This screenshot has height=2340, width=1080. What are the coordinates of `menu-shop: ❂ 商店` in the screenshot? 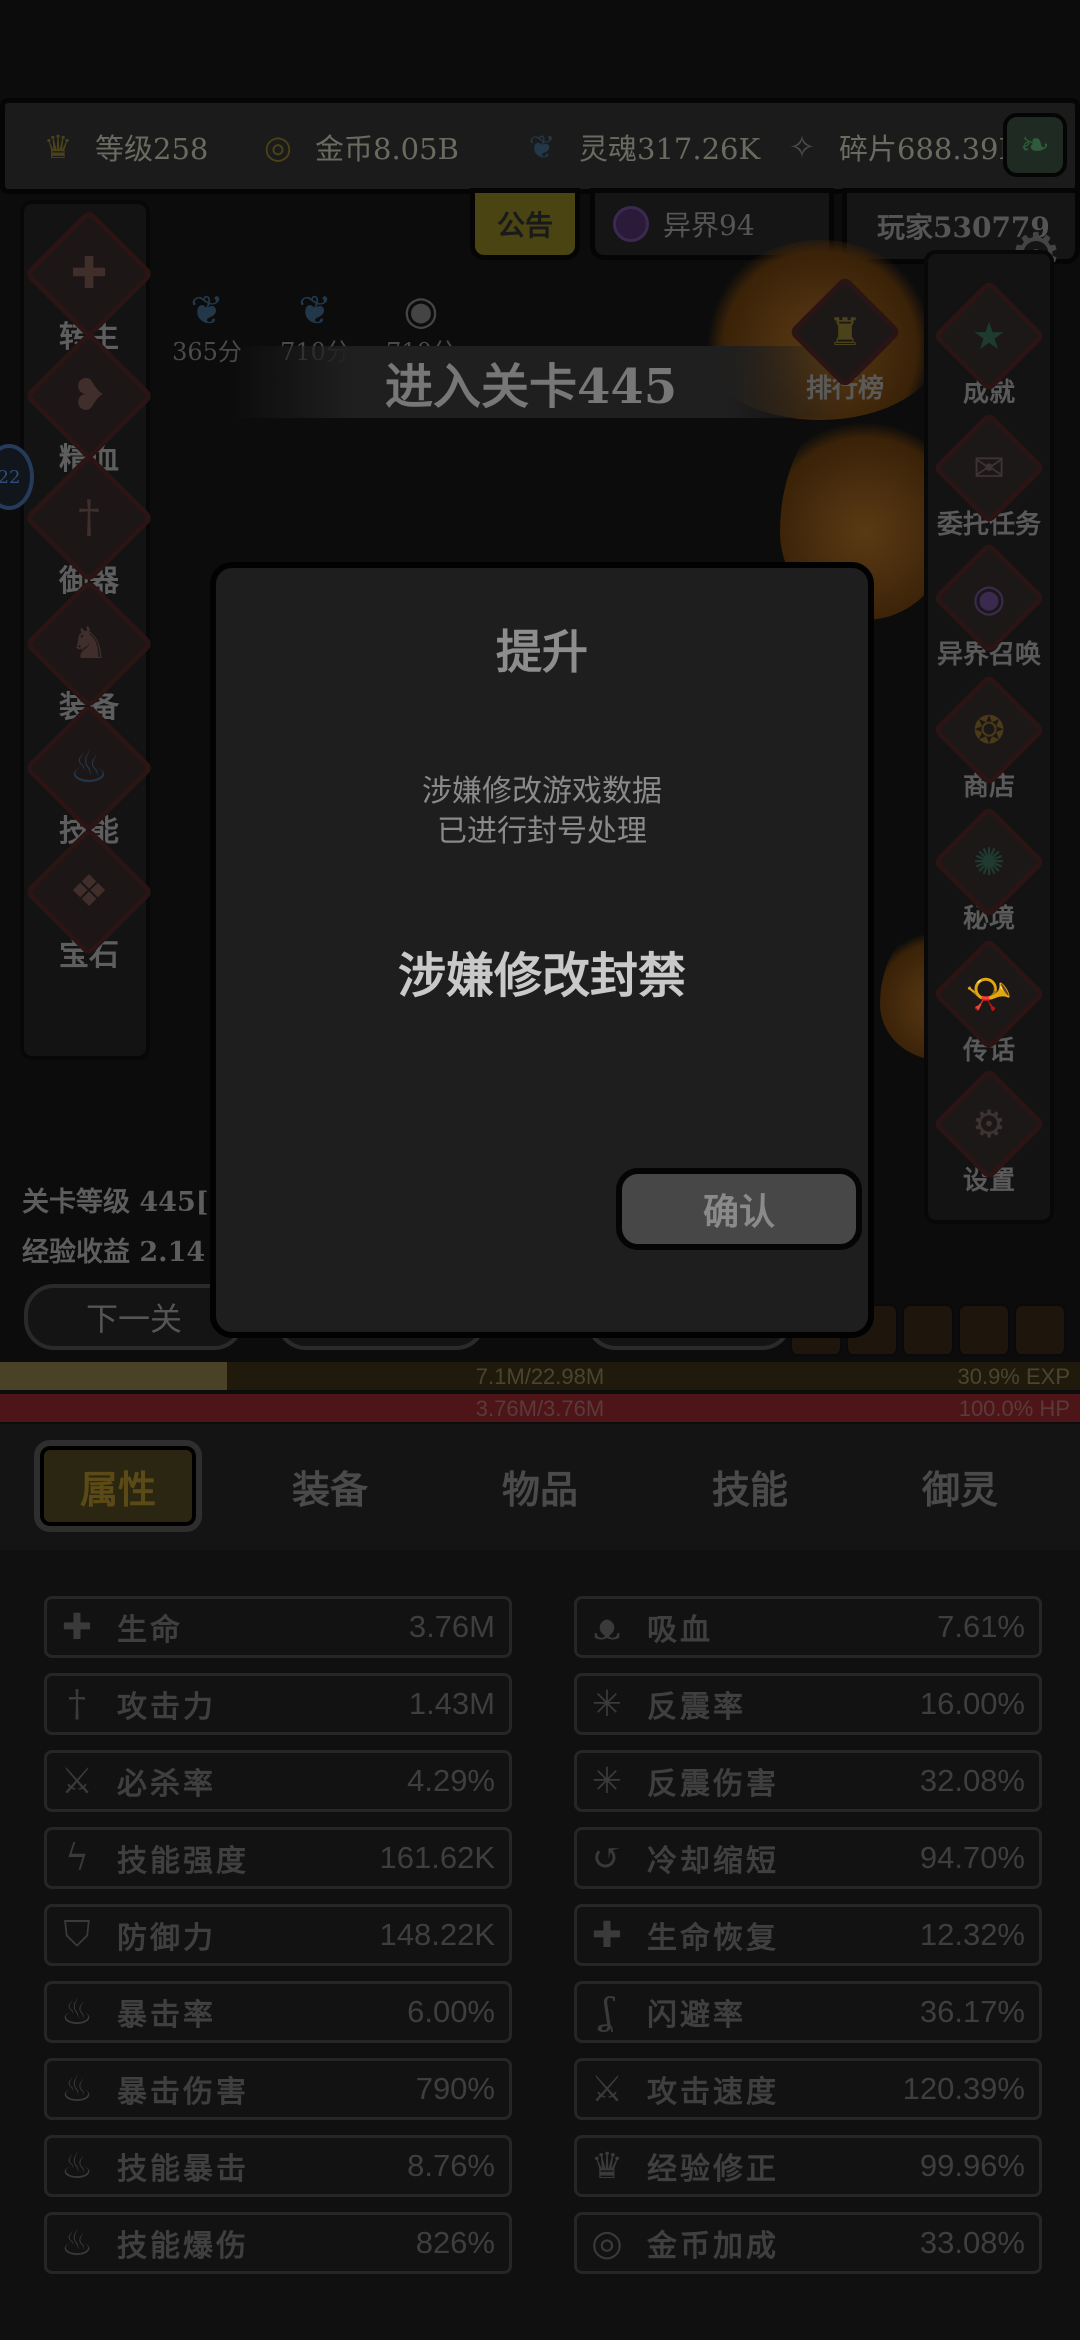 It's located at (989, 738).